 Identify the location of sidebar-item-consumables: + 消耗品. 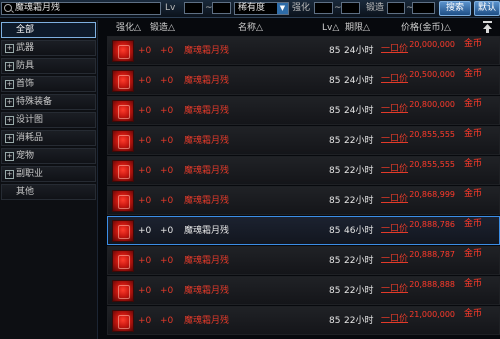
(48, 138).